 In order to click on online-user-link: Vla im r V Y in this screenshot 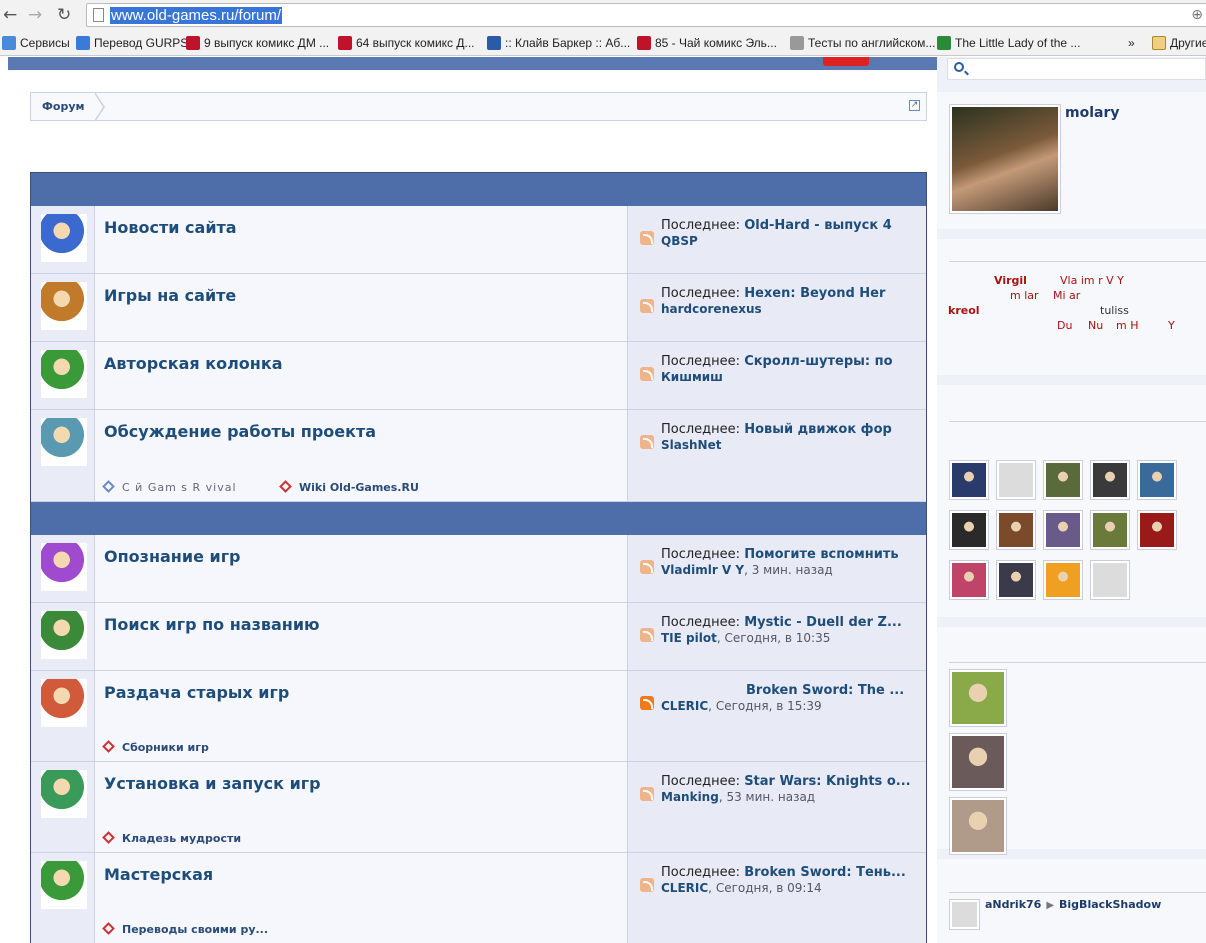, I will do `click(1092, 280)`.